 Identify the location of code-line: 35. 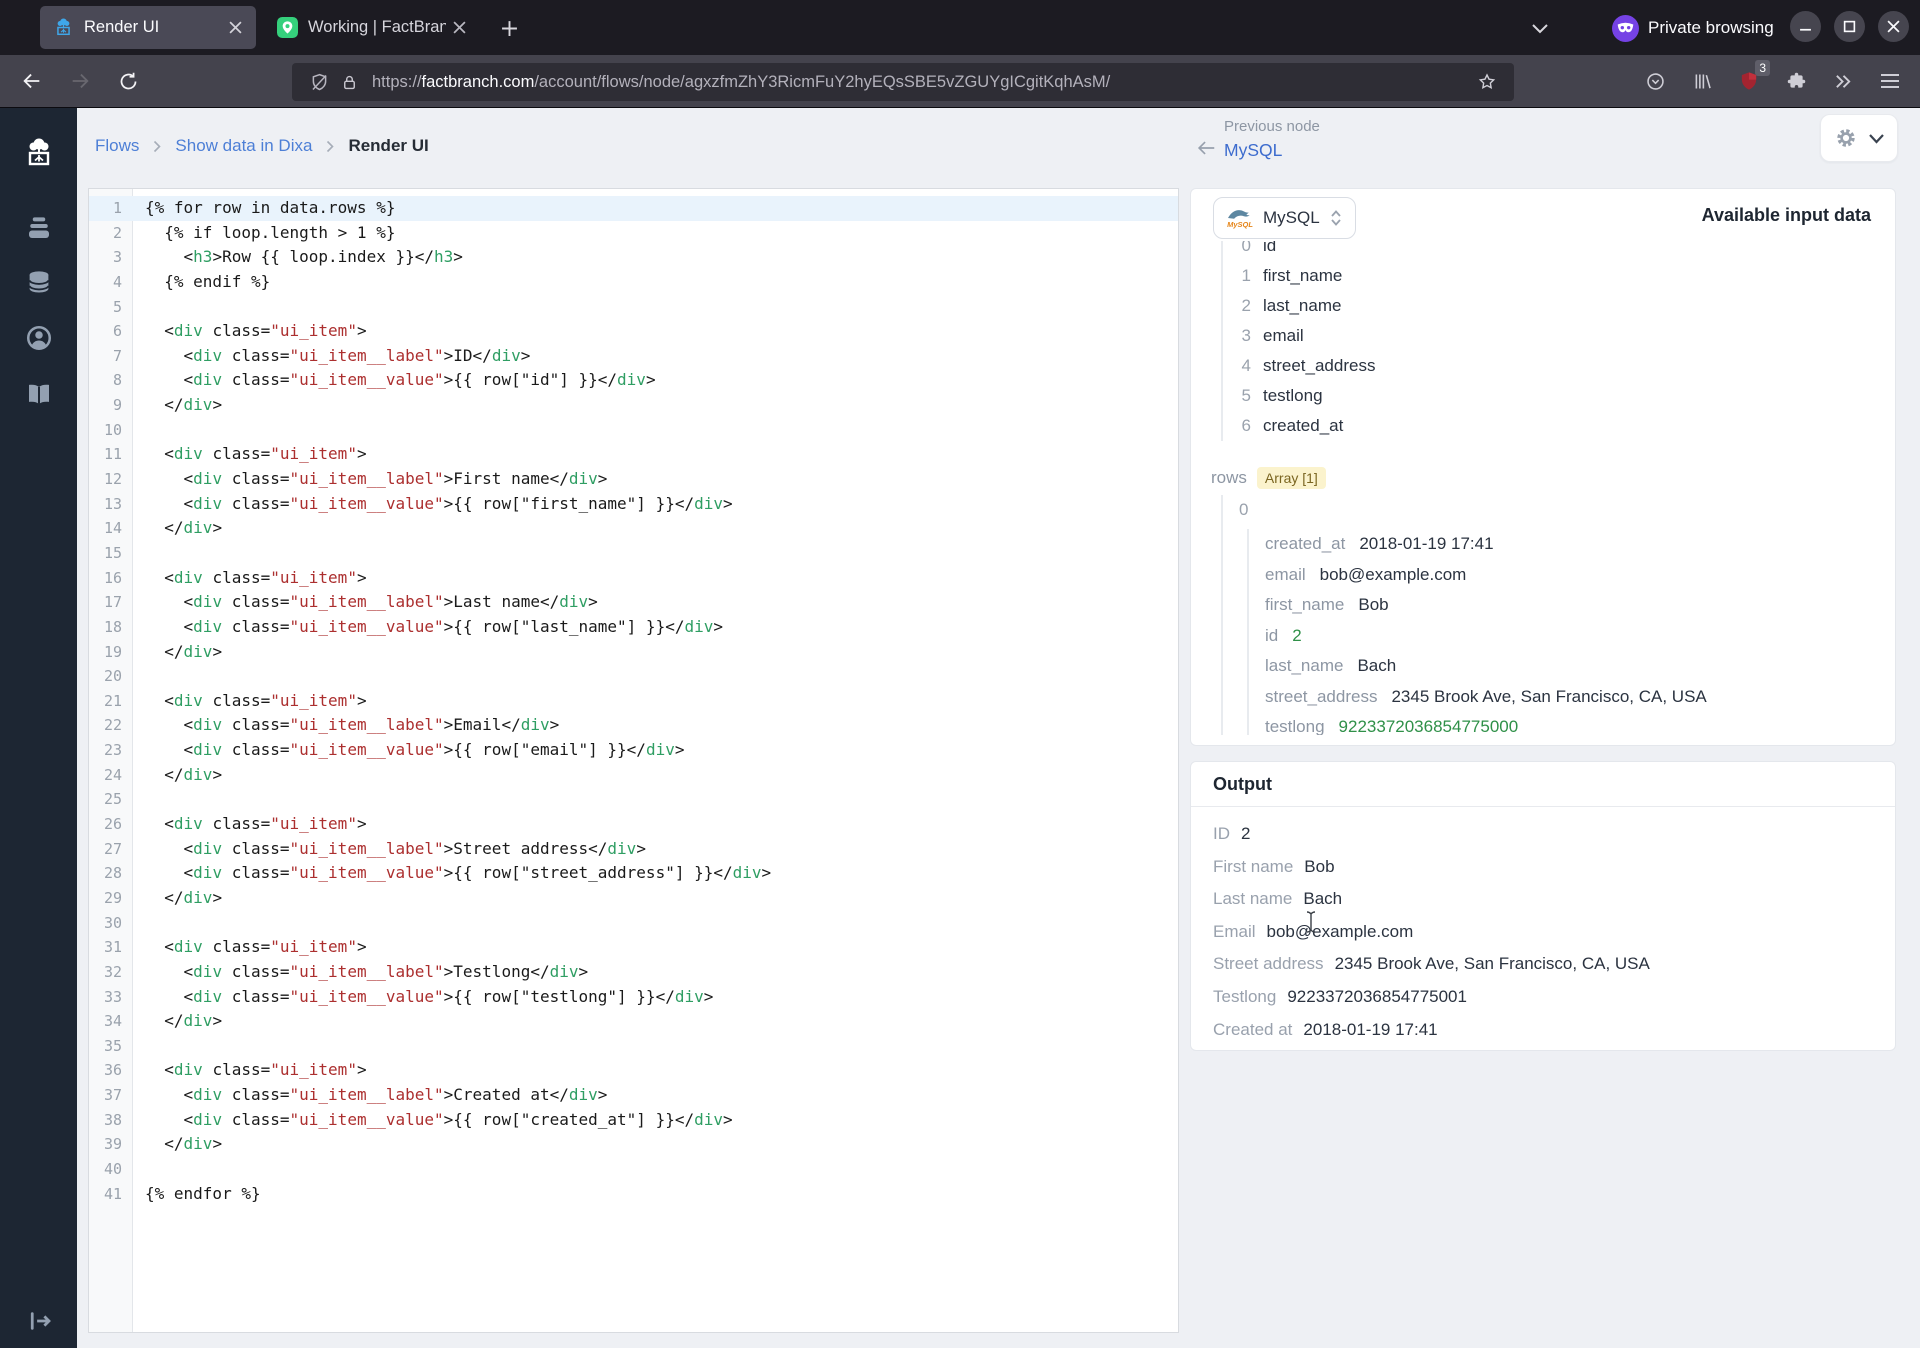
(633, 1046).